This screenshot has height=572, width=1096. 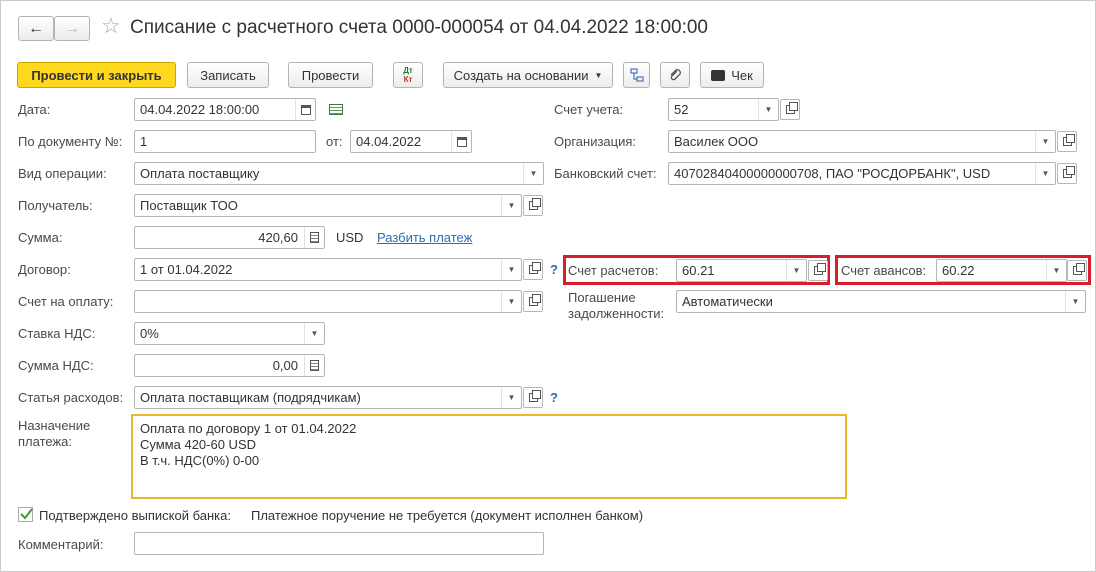 What do you see at coordinates (1077, 270) in the screenshot?
I see `advance-account-open-button` at bounding box center [1077, 270].